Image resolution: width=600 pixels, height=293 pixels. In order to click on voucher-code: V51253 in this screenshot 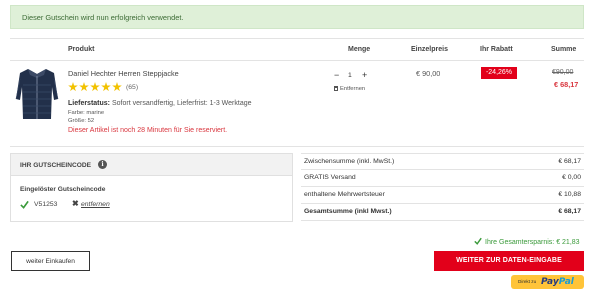, I will do `click(46, 204)`.